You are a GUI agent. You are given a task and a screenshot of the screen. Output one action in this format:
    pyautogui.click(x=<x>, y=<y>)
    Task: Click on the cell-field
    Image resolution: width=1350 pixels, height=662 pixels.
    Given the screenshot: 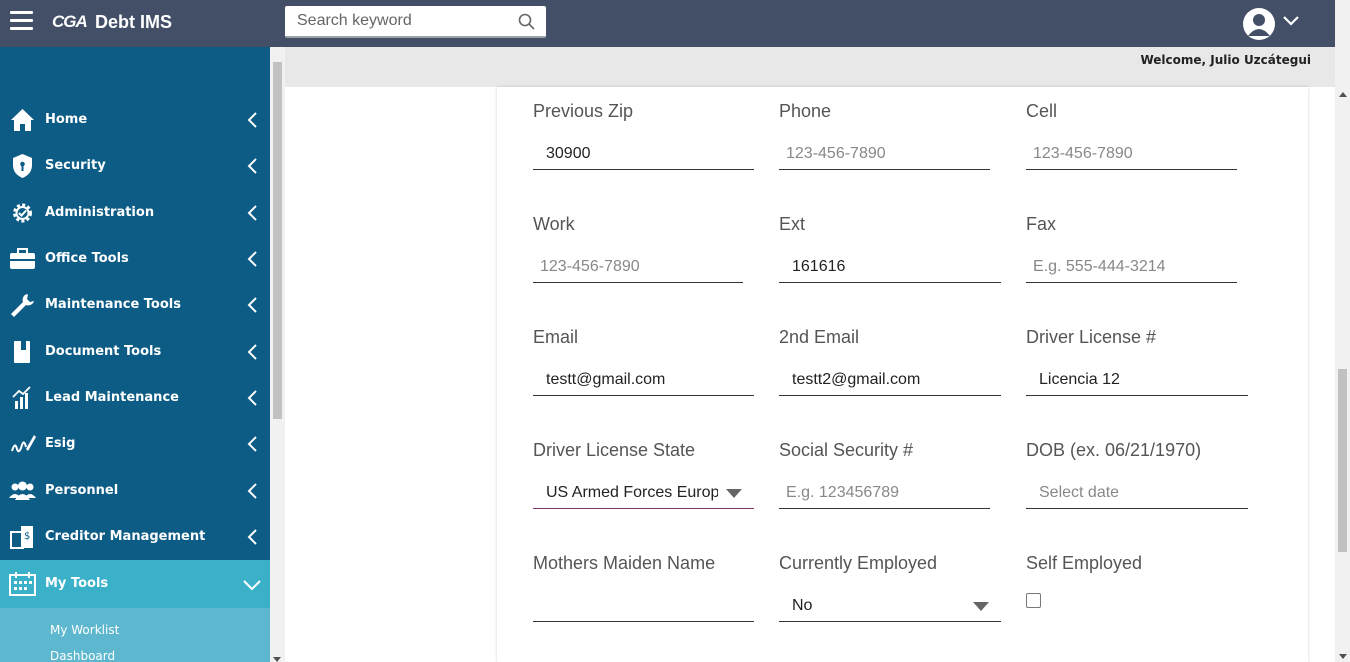 What is the action you would take?
    pyautogui.click(x=1131, y=155)
    